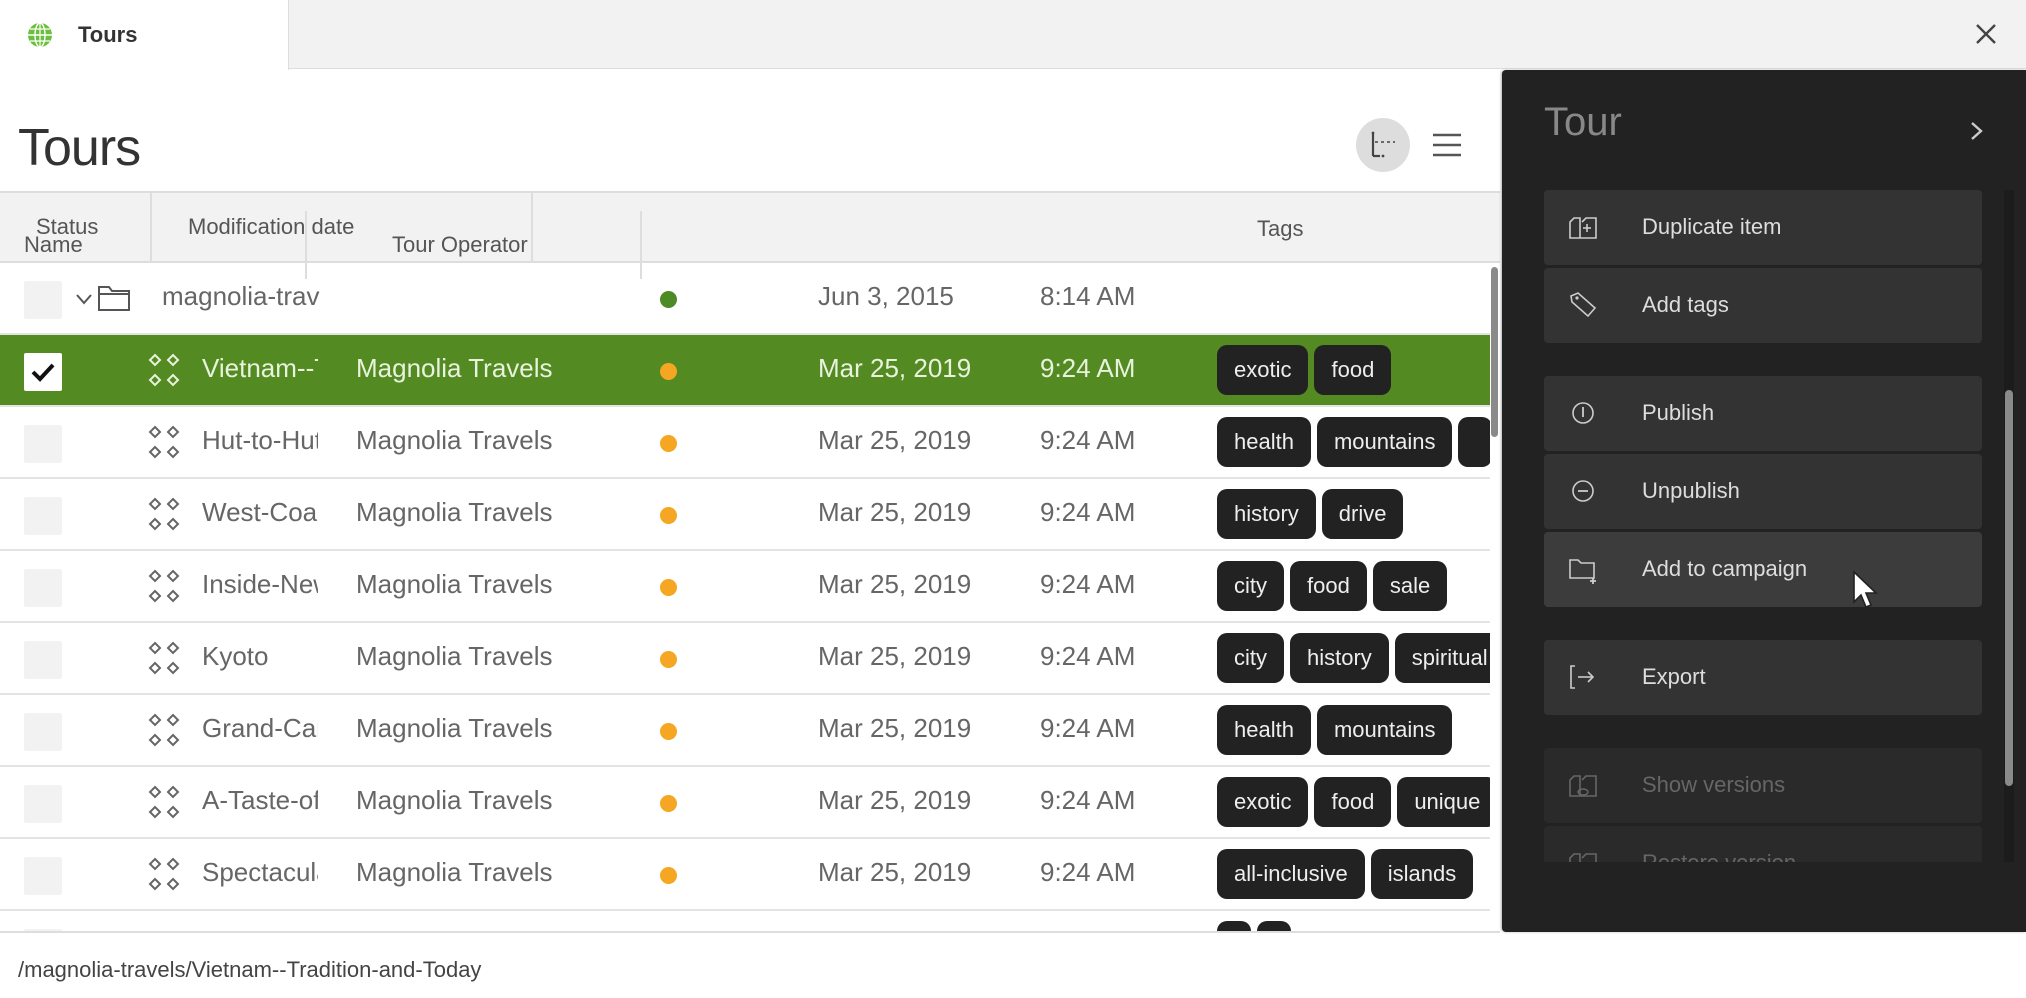 Image resolution: width=2026 pixels, height=998 pixels. Describe the element at coordinates (1362, 514) in the screenshot. I see `tag-chip: drive` at that location.